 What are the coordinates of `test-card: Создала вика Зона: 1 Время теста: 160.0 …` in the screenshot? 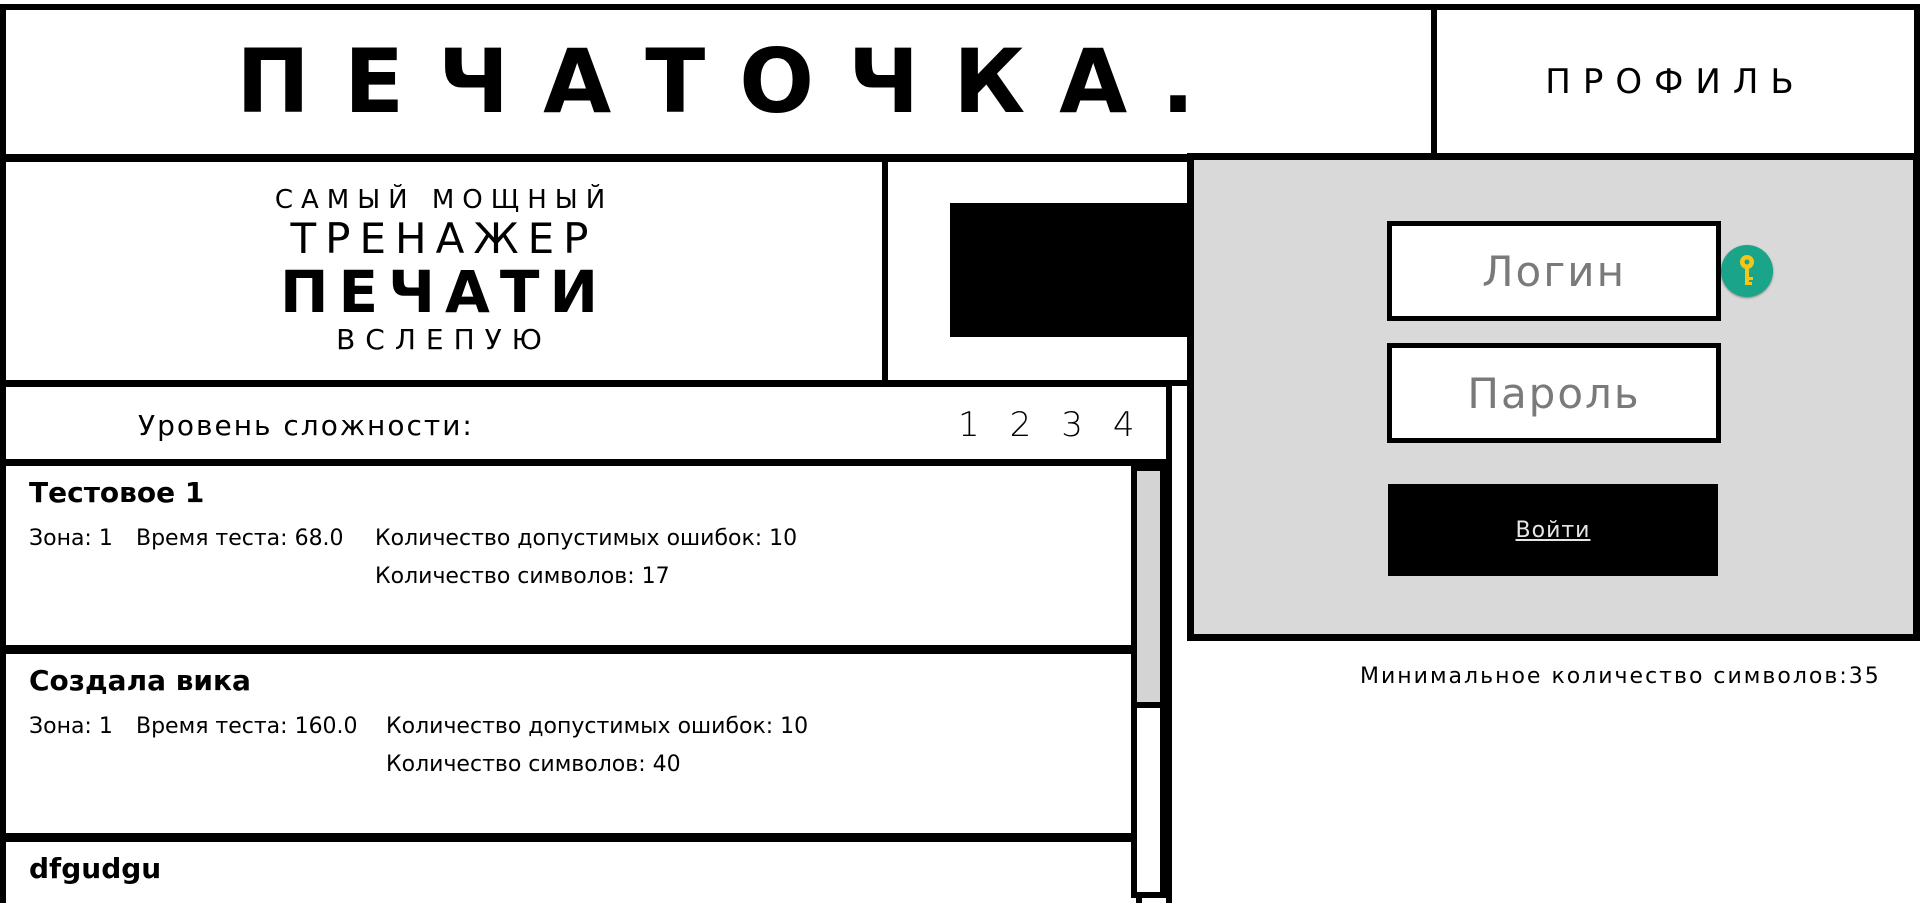 It's located at (574, 743).